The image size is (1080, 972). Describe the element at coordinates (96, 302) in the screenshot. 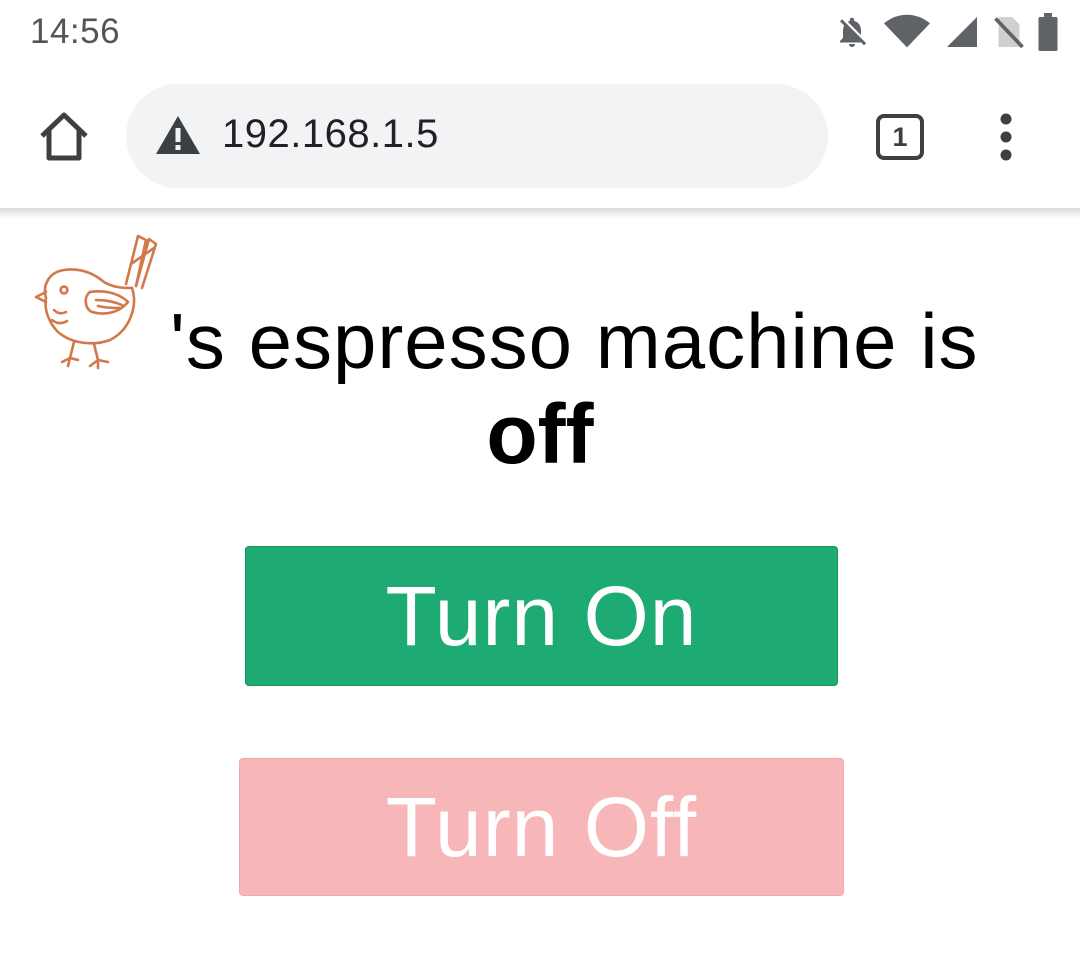

I see `bird-logo` at that location.